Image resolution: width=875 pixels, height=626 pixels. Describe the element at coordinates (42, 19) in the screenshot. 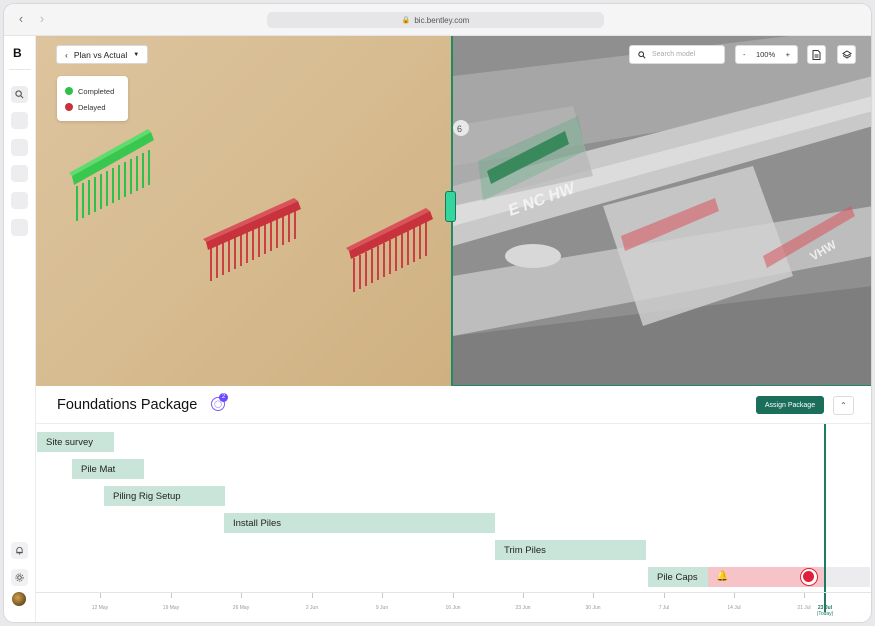

I see `forward-arrow-icon: ›` at that location.